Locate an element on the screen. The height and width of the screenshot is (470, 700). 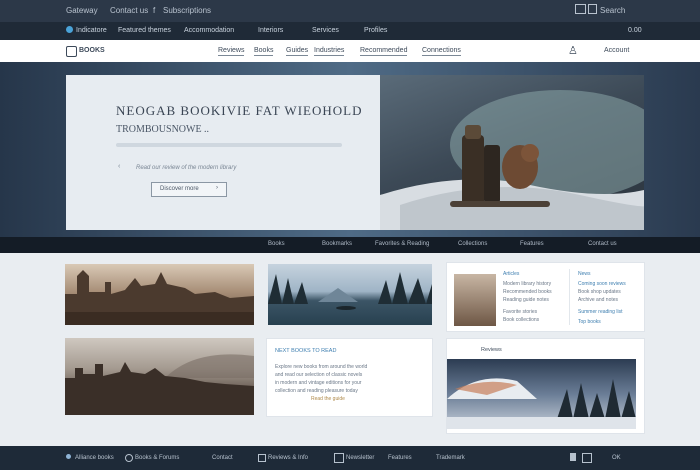
footer-link-alliance: Alliance books is located at coordinates (94, 458).